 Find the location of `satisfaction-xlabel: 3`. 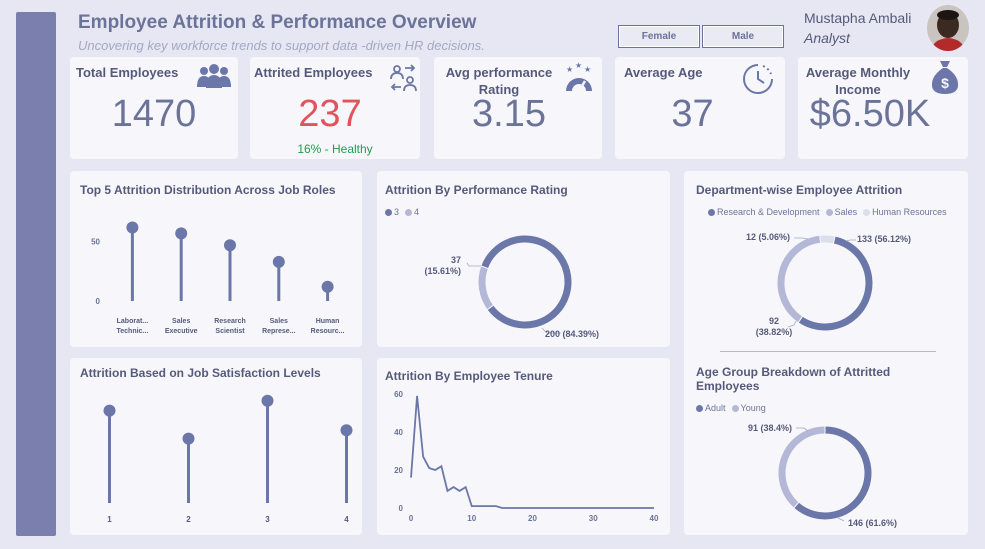

satisfaction-xlabel: 3 is located at coordinates (267, 519).